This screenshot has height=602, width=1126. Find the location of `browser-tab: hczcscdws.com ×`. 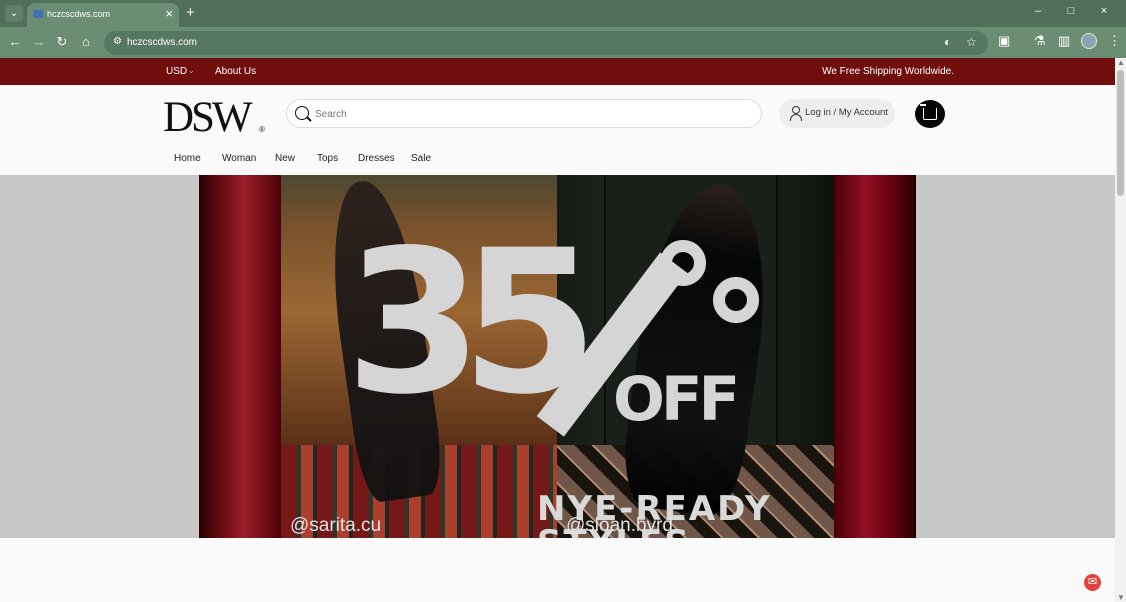

browser-tab: hczcscdws.com × is located at coordinates (103, 15).